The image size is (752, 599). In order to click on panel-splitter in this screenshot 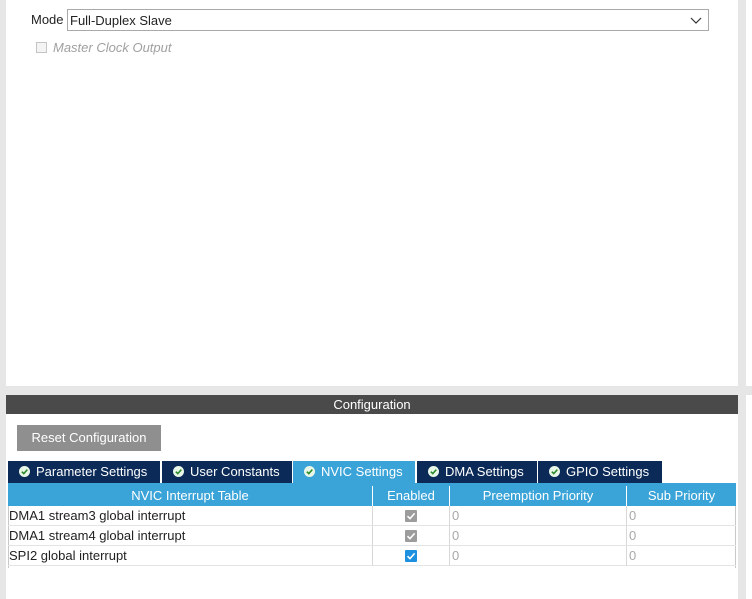, I will do `click(376, 390)`.